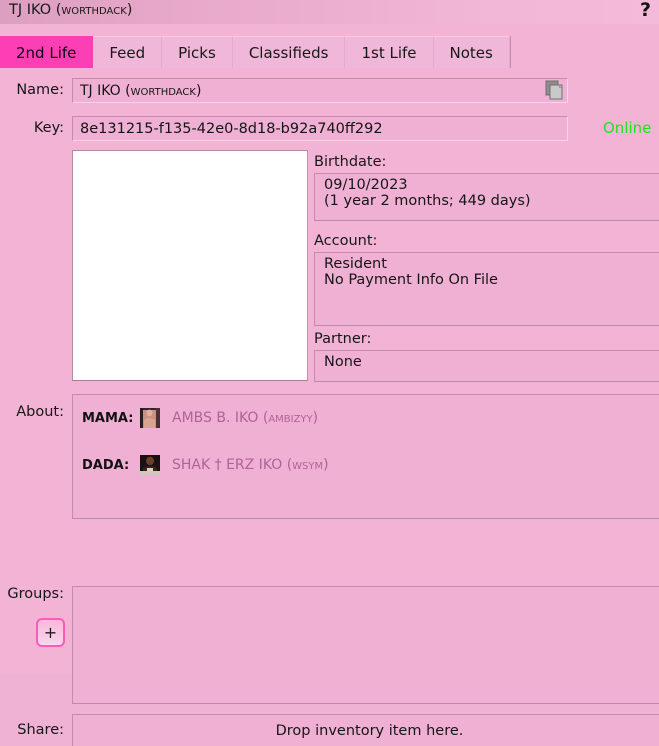 This screenshot has width=659, height=746. What do you see at coordinates (40, 90) in the screenshot?
I see `name-label: Name:` at bounding box center [40, 90].